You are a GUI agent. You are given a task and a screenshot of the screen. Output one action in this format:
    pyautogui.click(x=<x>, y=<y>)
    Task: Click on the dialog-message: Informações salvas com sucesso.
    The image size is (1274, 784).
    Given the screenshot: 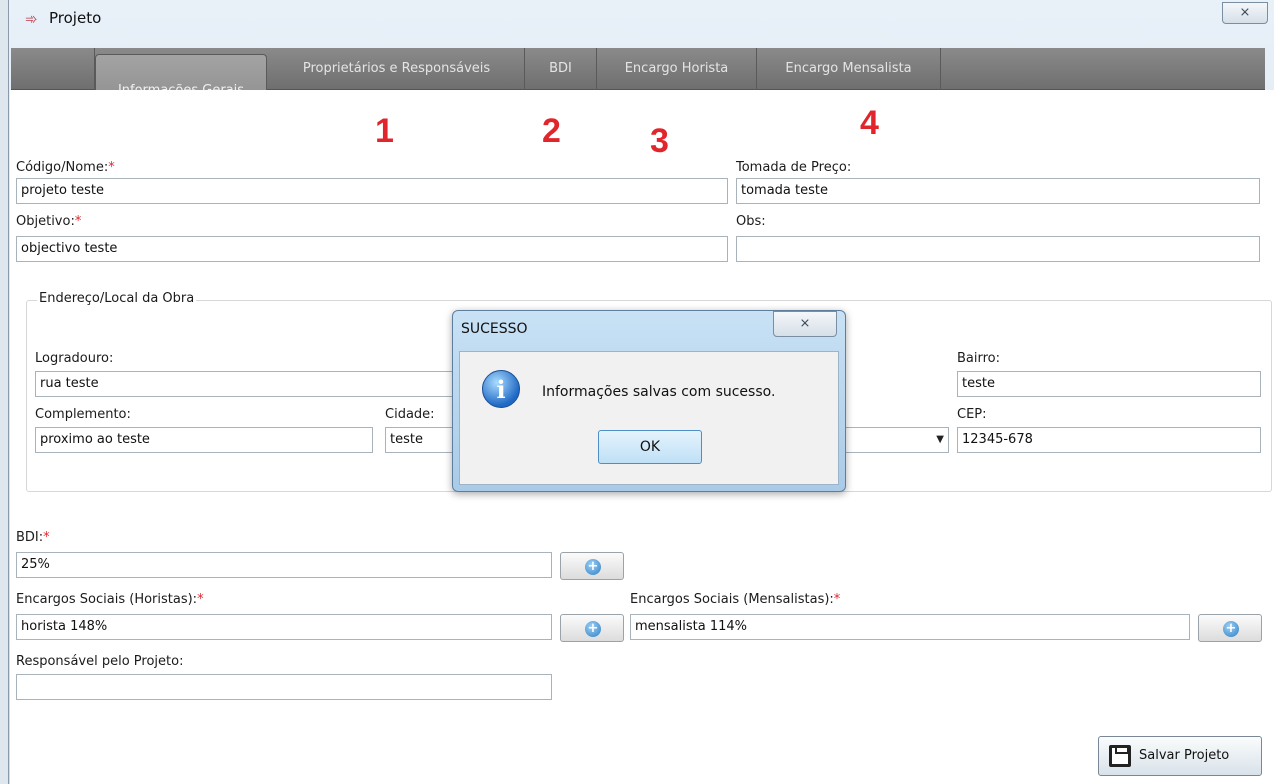 What is the action you would take?
    pyautogui.click(x=659, y=392)
    